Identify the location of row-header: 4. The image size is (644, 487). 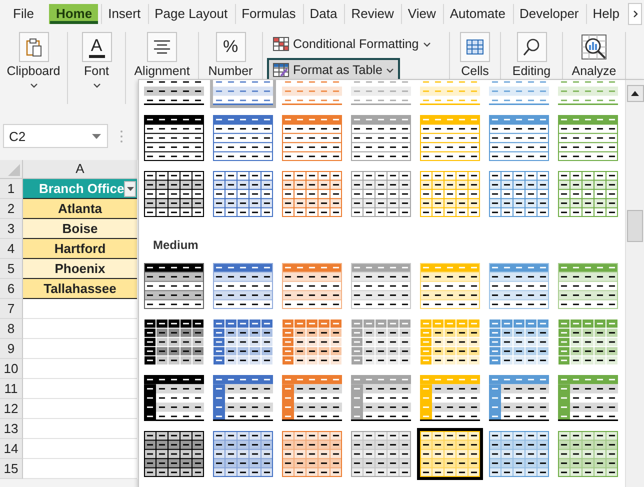
(11, 249).